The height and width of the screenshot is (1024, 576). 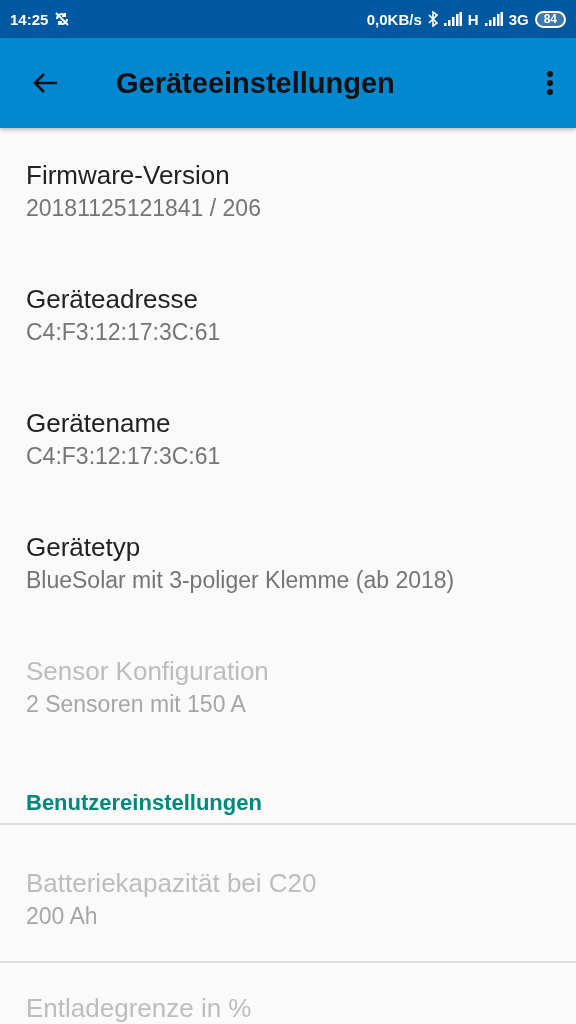 I want to click on preference-item: Firmware-Version 20181125121841 / 206, so click(x=288, y=190).